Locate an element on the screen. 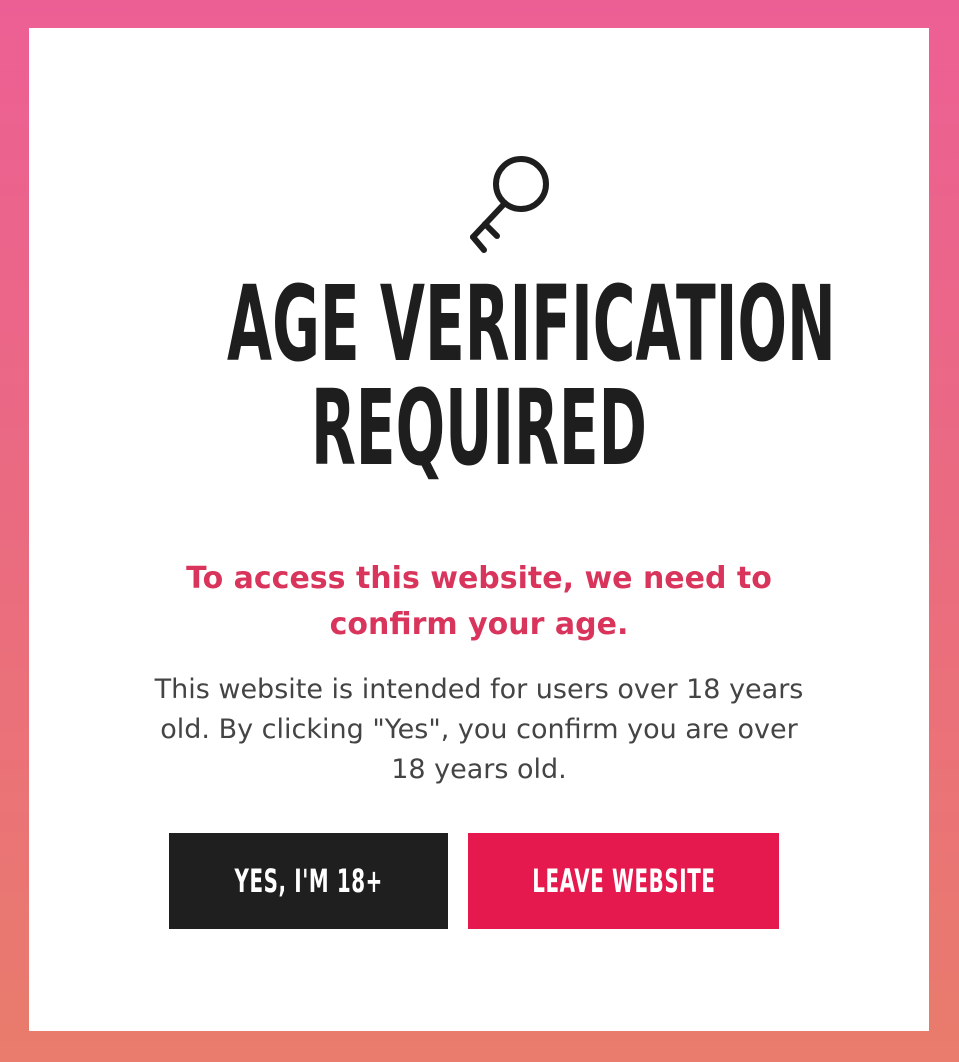  page-title: AGE VERIFICATION REQUIRED is located at coordinates (531, 376).